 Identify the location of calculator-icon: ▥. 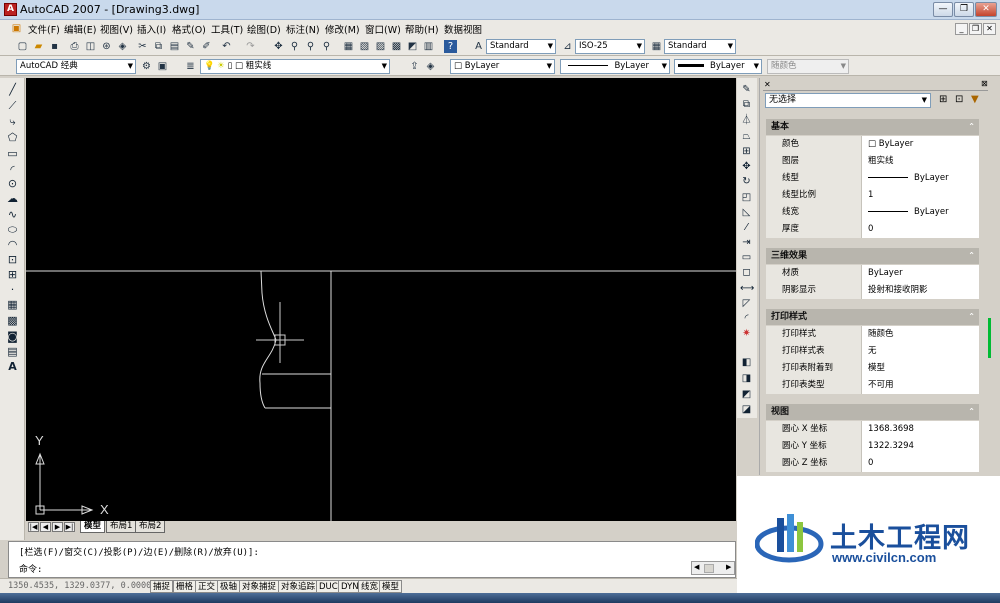
(428, 46).